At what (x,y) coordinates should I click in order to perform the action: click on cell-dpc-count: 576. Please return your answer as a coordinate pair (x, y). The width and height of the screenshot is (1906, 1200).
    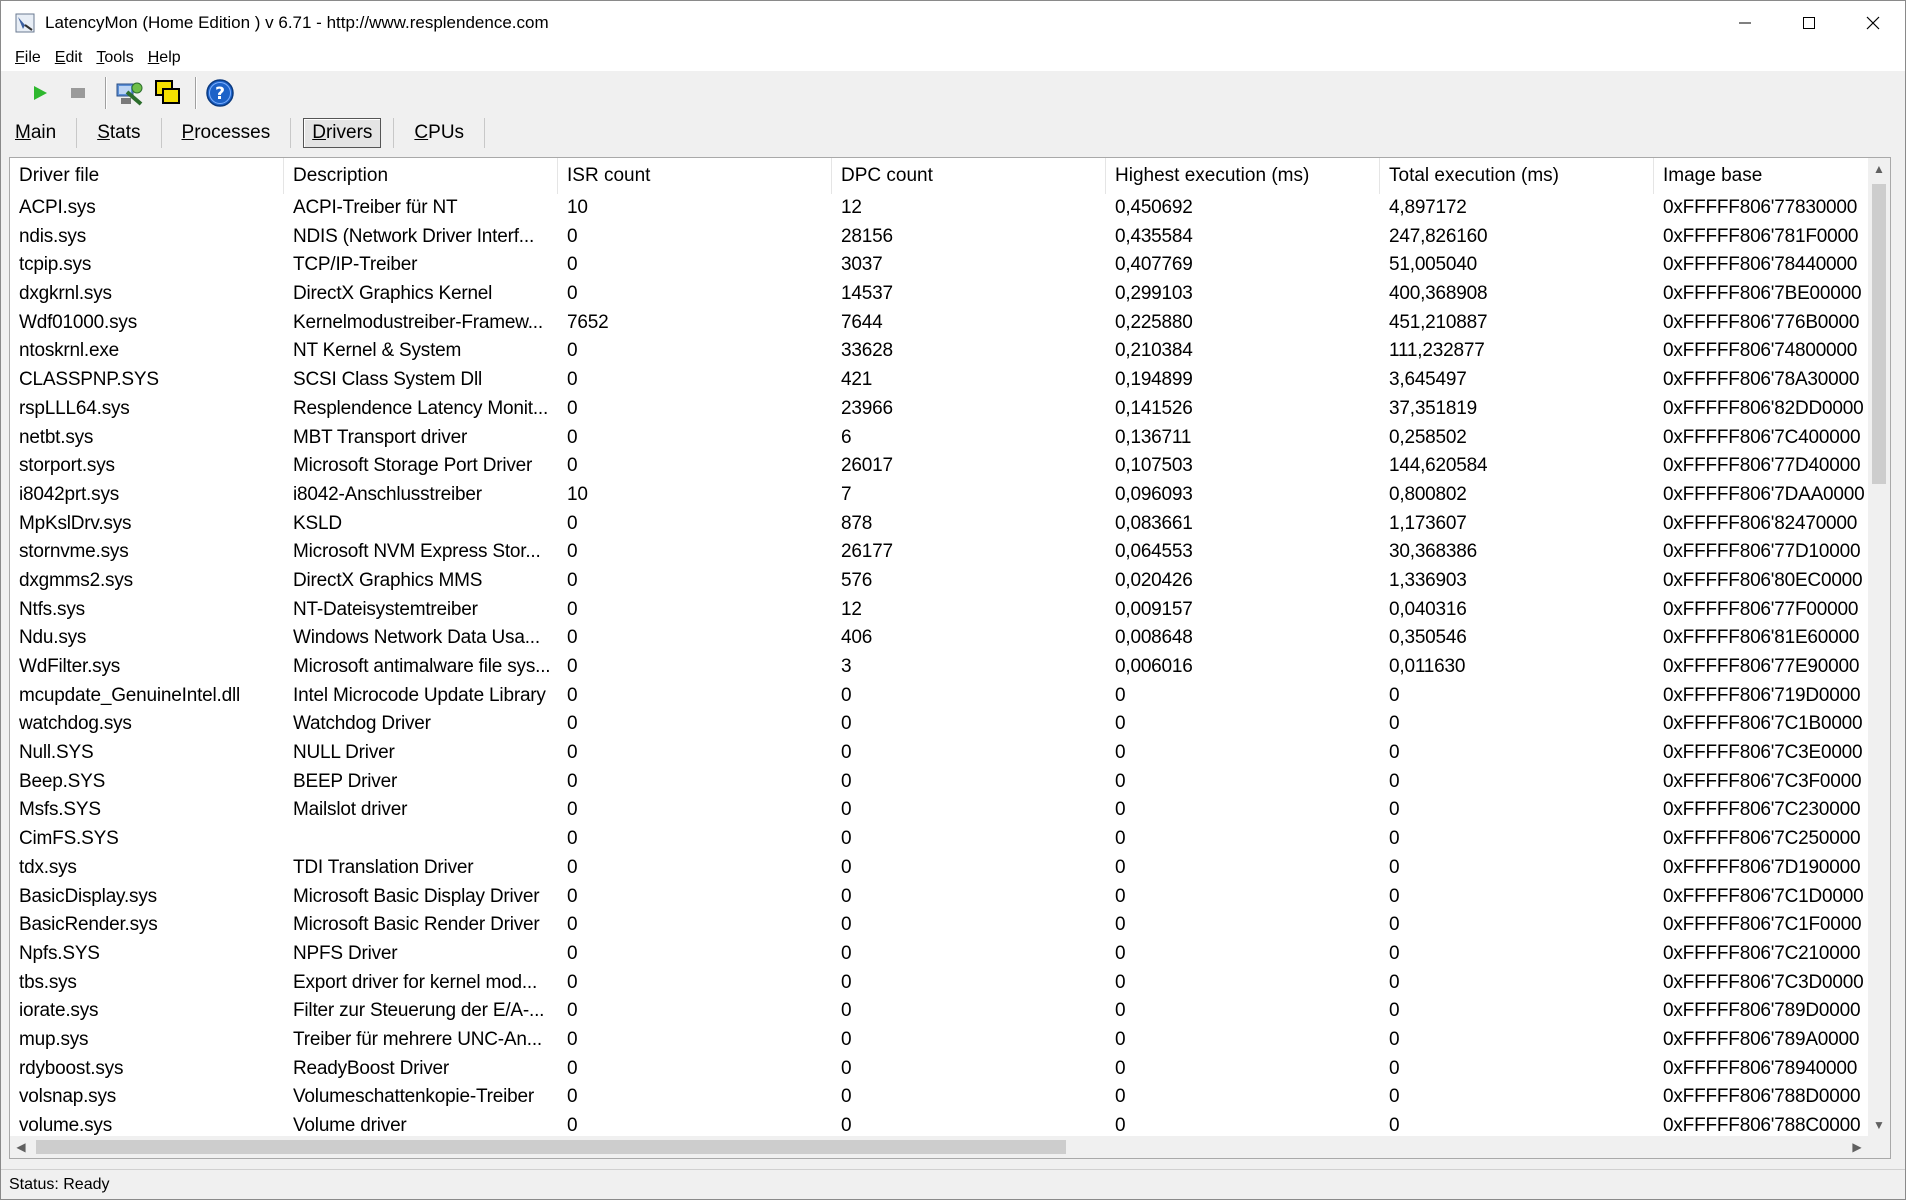
    Looking at the image, I should click on (857, 580).